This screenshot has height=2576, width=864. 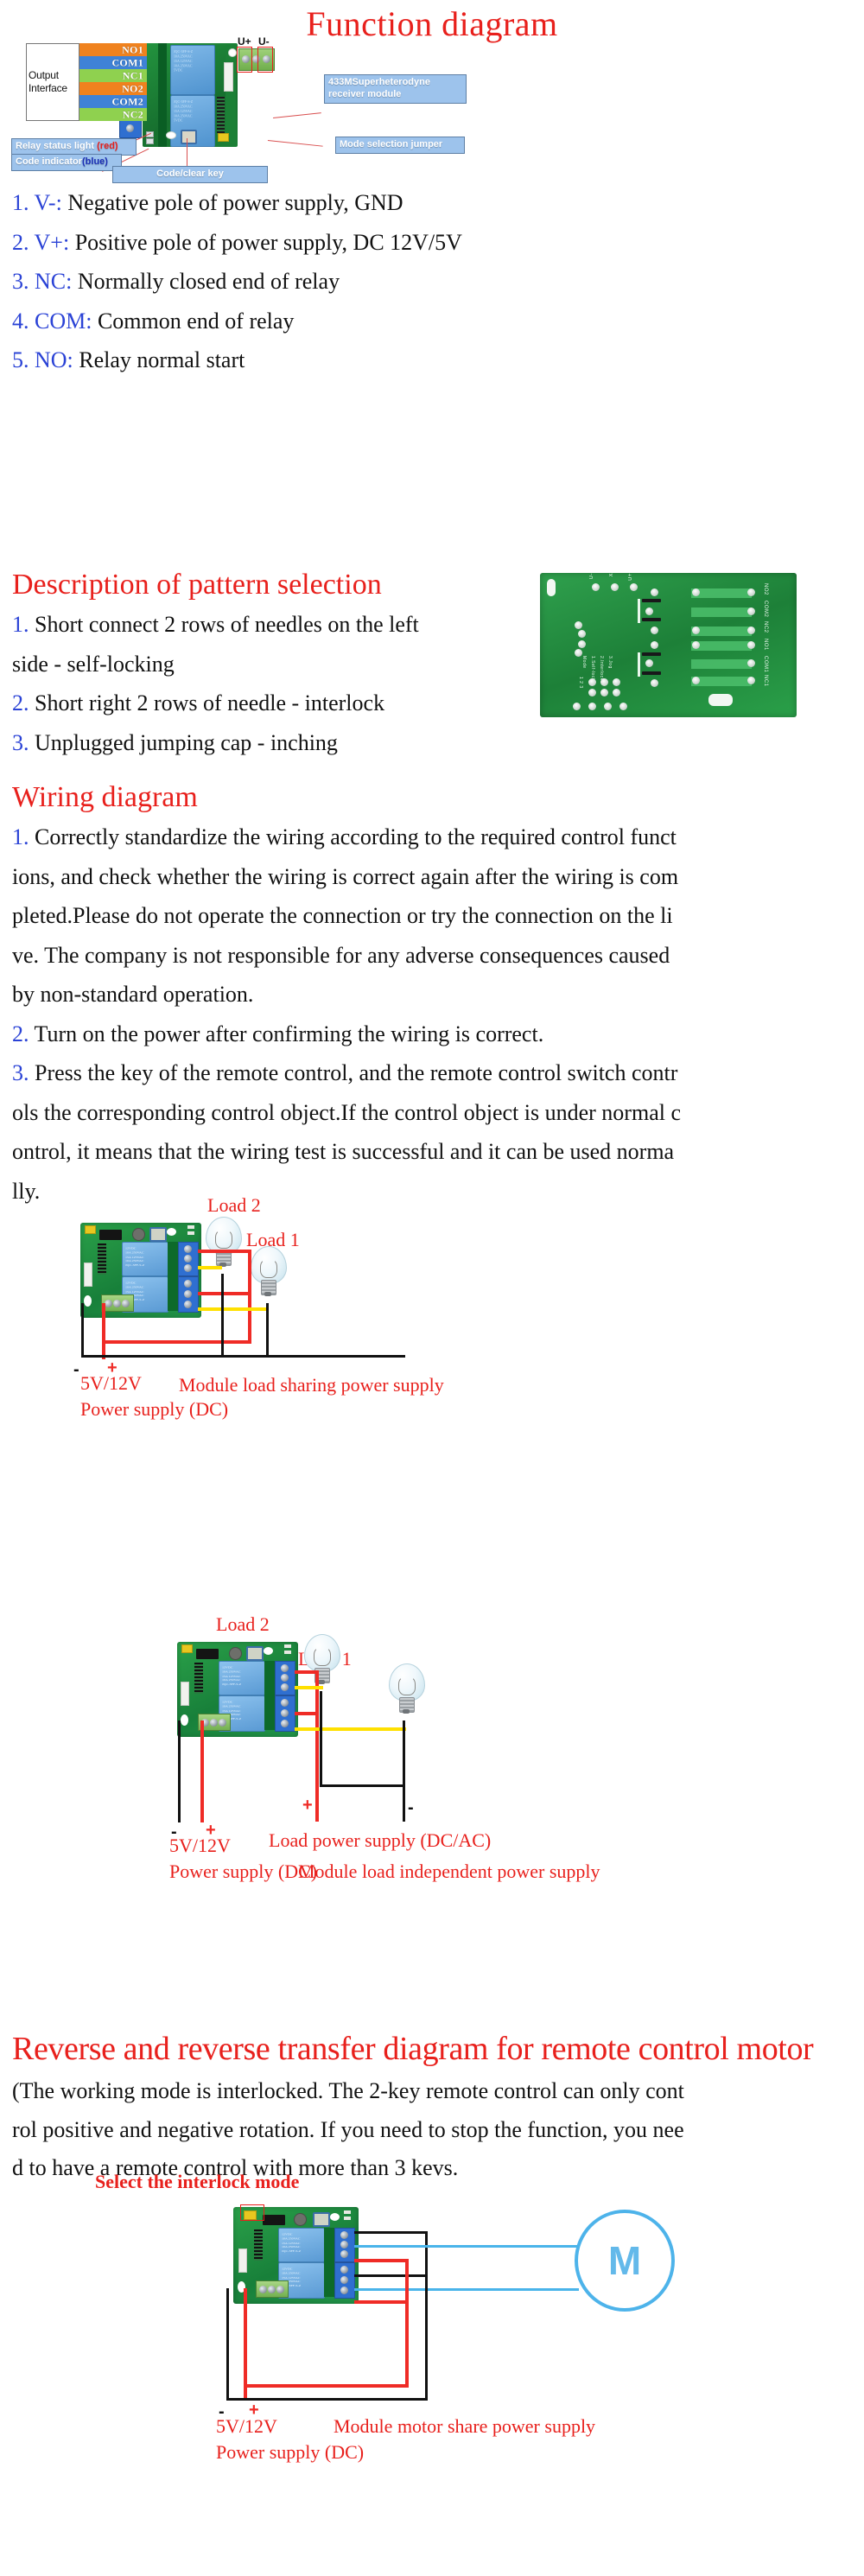 What do you see at coordinates (391, 144) in the screenshot?
I see `mode-jumper-label: Mode selection jumper` at bounding box center [391, 144].